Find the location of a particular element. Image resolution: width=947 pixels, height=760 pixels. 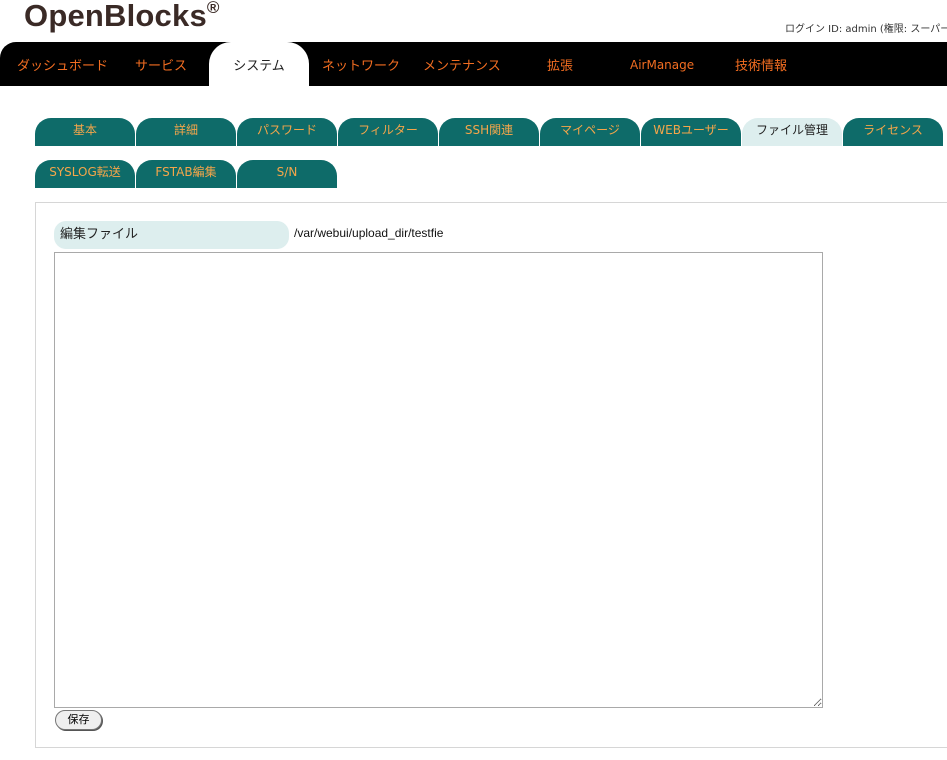

nav-extension: 拡張 is located at coordinates (560, 64).